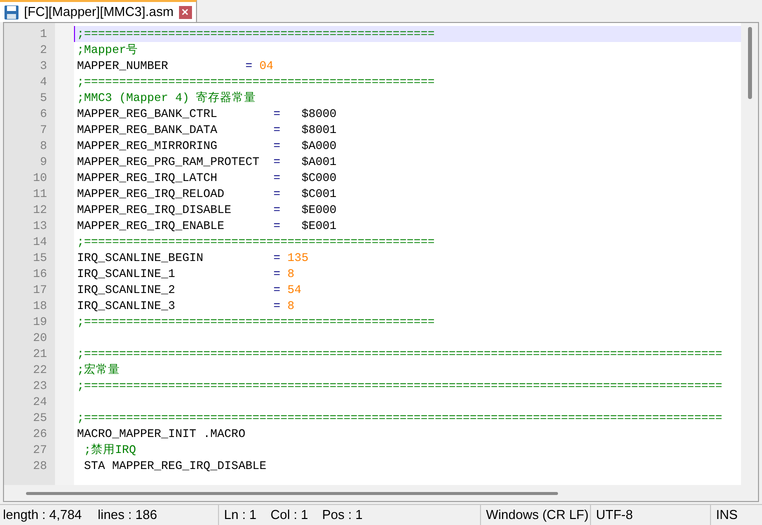 This screenshot has height=525, width=762. I want to click on encoding-status: UTF-8, so click(650, 515).